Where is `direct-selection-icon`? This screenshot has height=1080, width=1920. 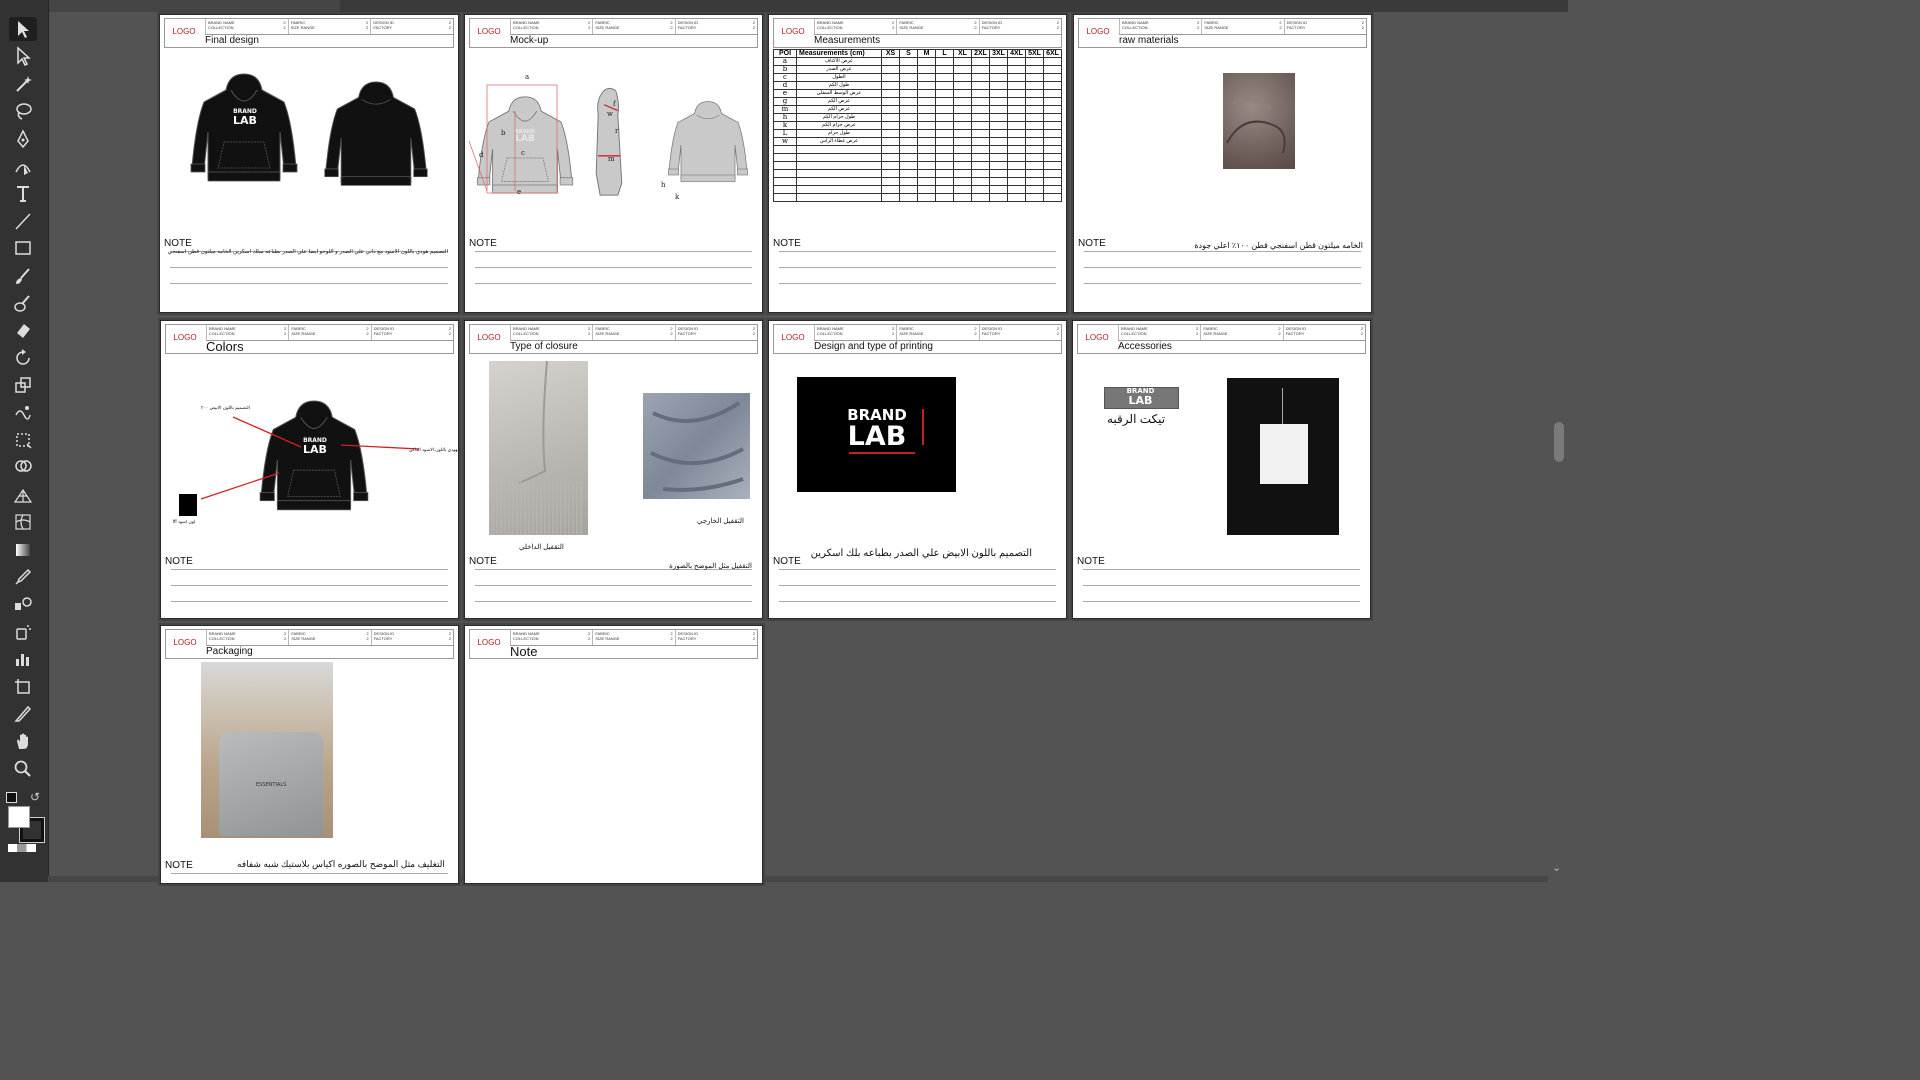
direct-selection-icon is located at coordinates (23, 56).